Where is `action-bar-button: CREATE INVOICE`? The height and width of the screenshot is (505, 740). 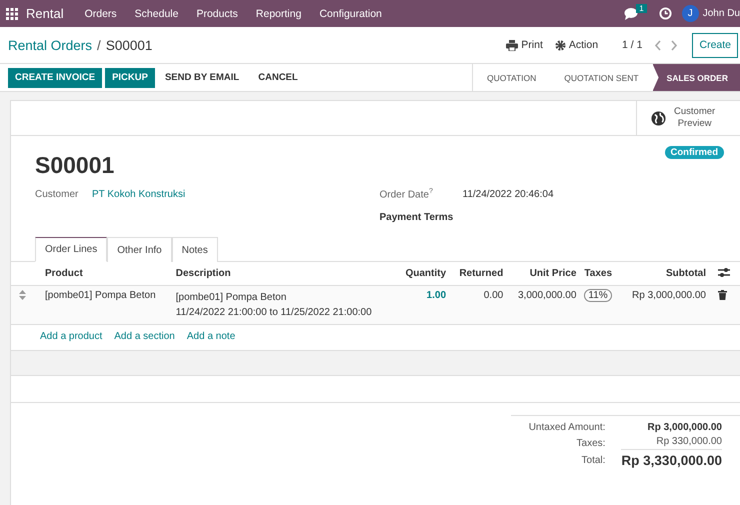
action-bar-button: CREATE INVOICE is located at coordinates (55, 78).